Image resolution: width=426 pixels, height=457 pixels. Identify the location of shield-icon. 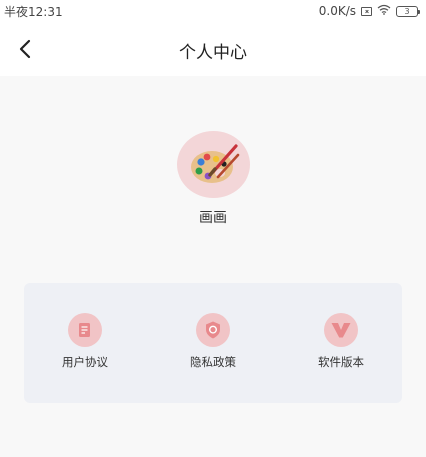
(213, 330).